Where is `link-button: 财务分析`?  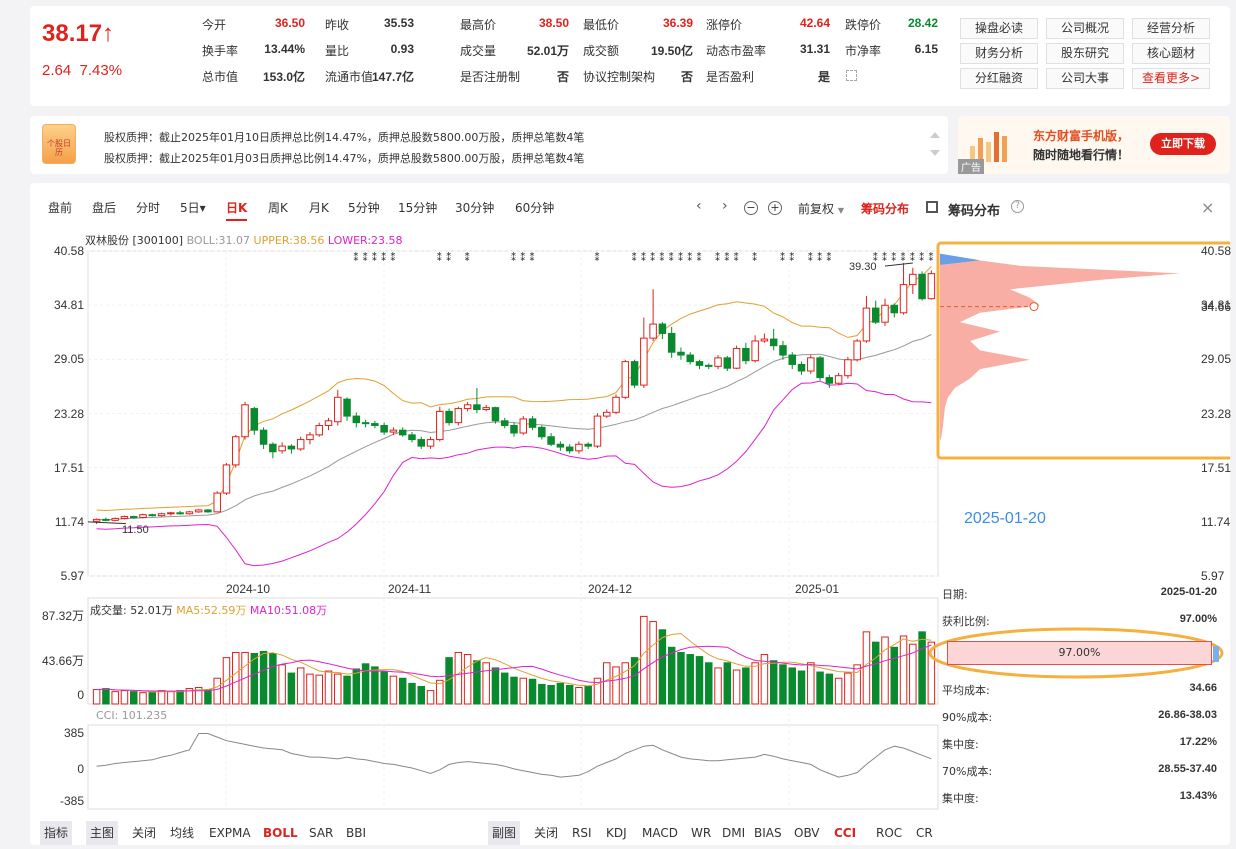 link-button: 财务分析 is located at coordinates (999, 53).